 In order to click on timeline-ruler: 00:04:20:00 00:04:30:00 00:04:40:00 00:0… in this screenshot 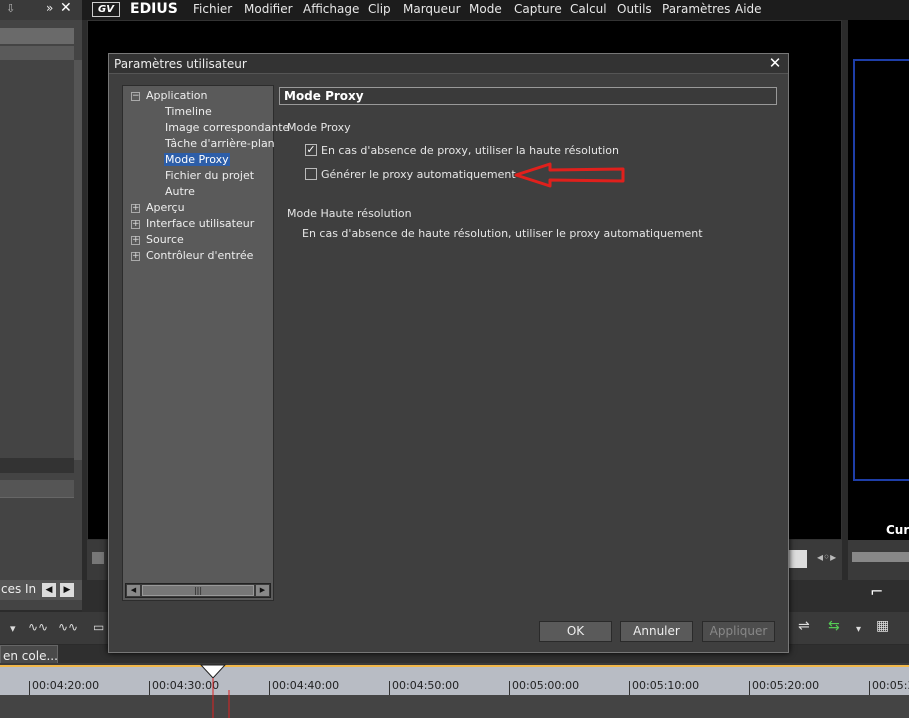, I will do `click(454, 680)`.